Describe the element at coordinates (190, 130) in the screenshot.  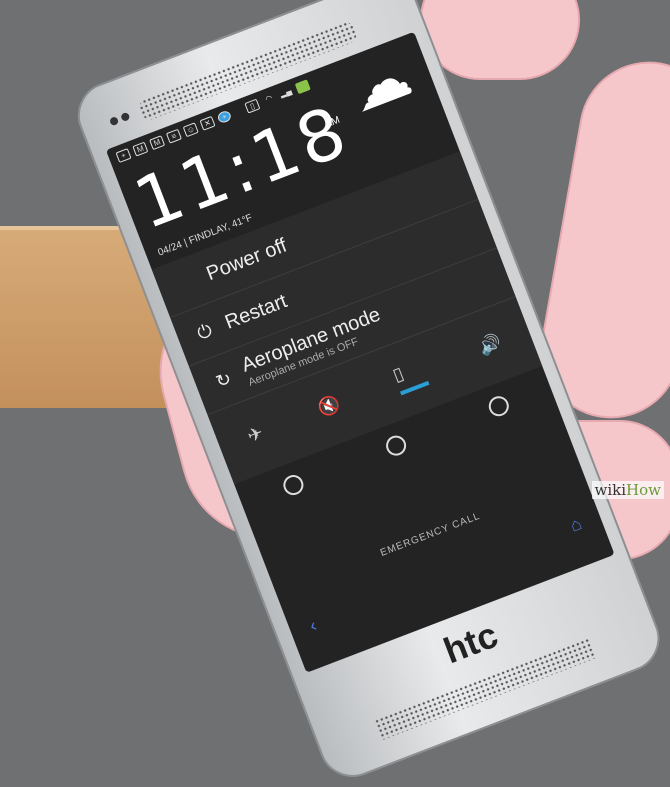
I see `android-icon: ☺` at that location.